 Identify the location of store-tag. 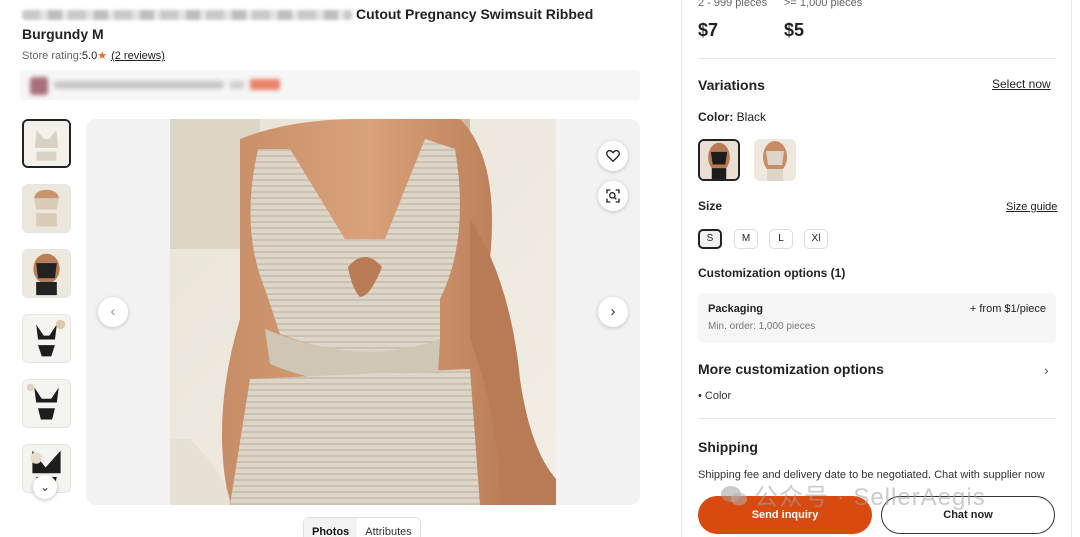
(237, 85).